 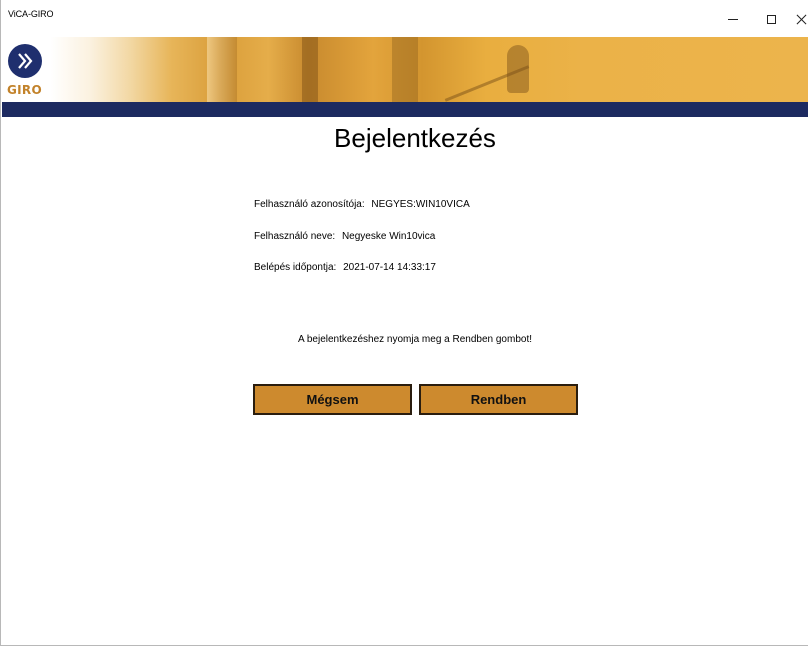 I want to click on user-id-label: Felhasználó azonosítója:, so click(x=309, y=204).